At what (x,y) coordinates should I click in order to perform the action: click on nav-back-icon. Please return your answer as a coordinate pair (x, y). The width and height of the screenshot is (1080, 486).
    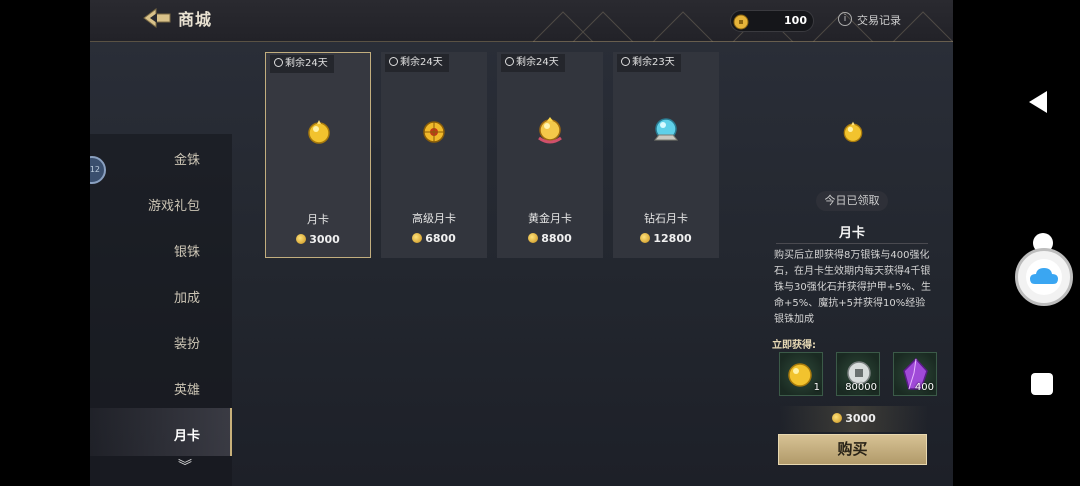
    Looking at the image, I should click on (1038, 102).